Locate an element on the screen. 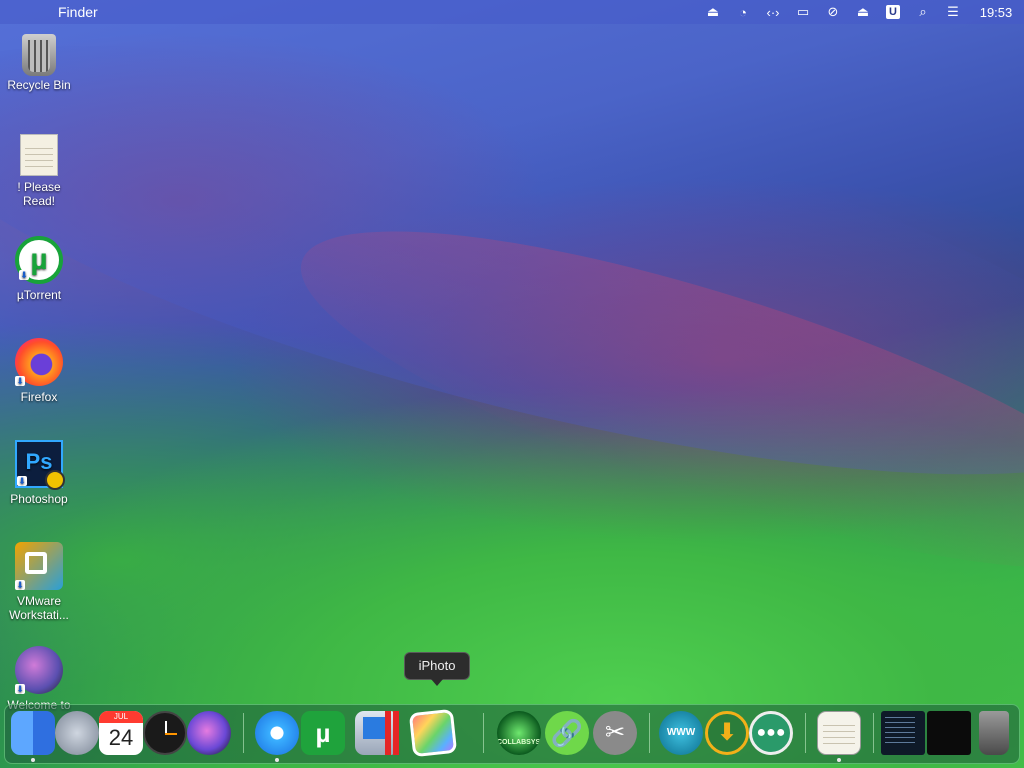 The height and width of the screenshot is (768, 1024). calendar-month: JUL is located at coordinates (121, 717).